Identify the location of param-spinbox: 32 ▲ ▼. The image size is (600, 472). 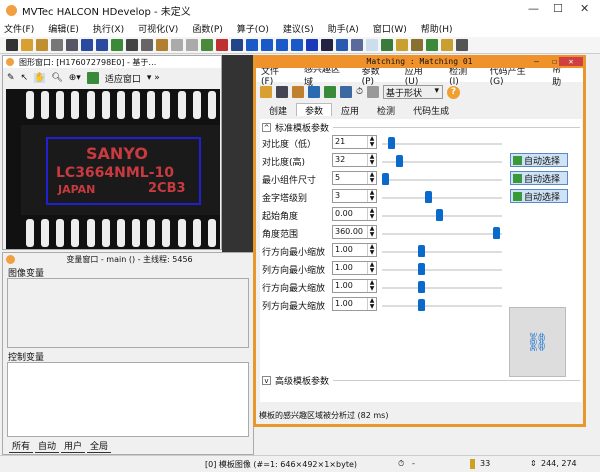
(354, 160).